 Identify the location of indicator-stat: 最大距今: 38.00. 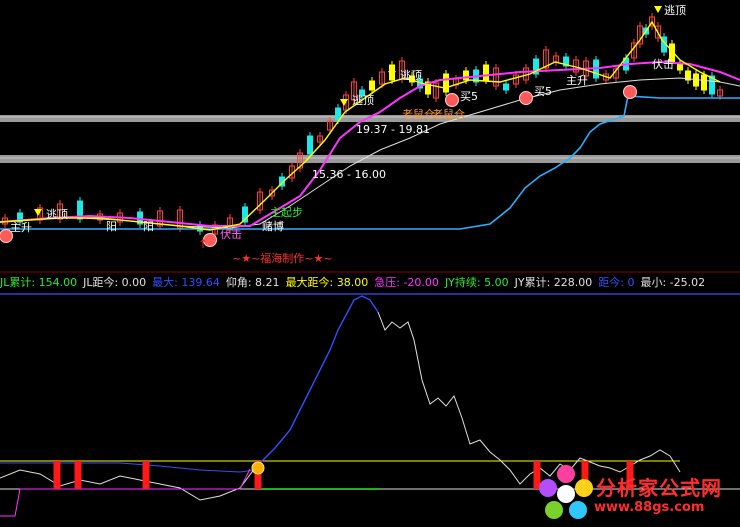
(327, 282).